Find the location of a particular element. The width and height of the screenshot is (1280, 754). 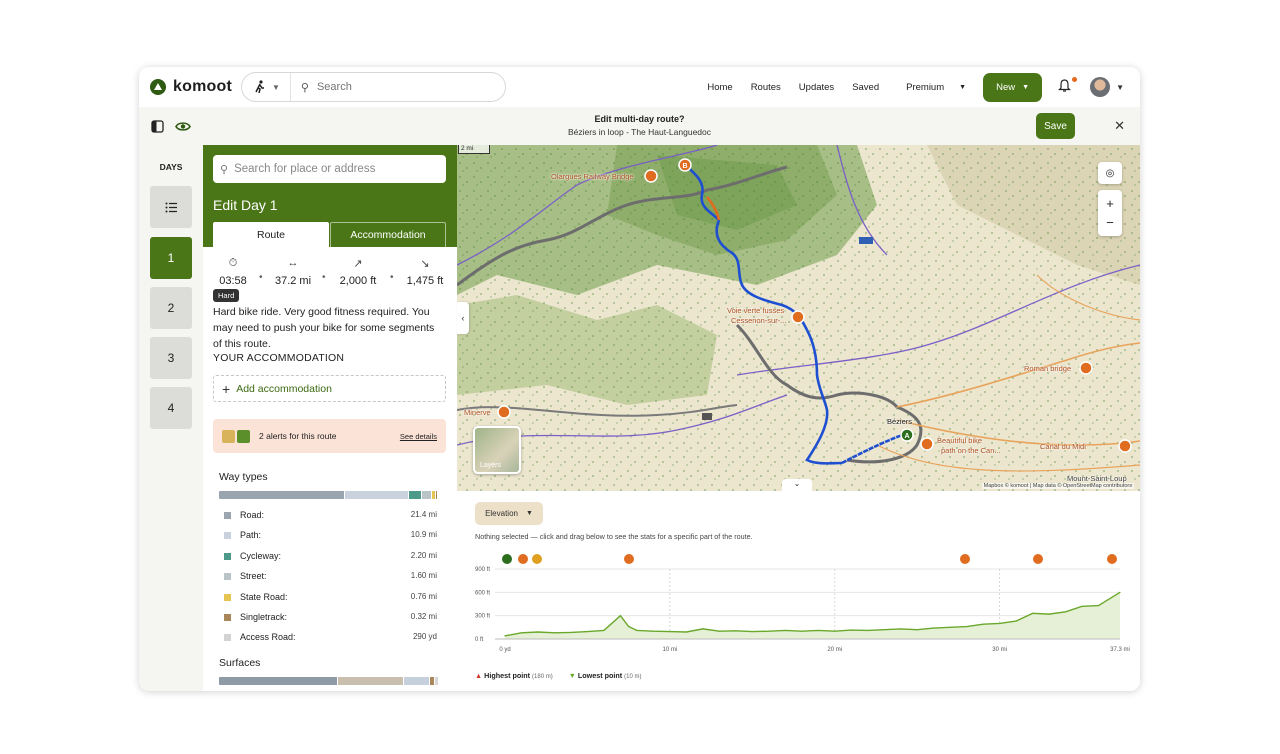

locate-icon: ◎ is located at coordinates (1110, 173).